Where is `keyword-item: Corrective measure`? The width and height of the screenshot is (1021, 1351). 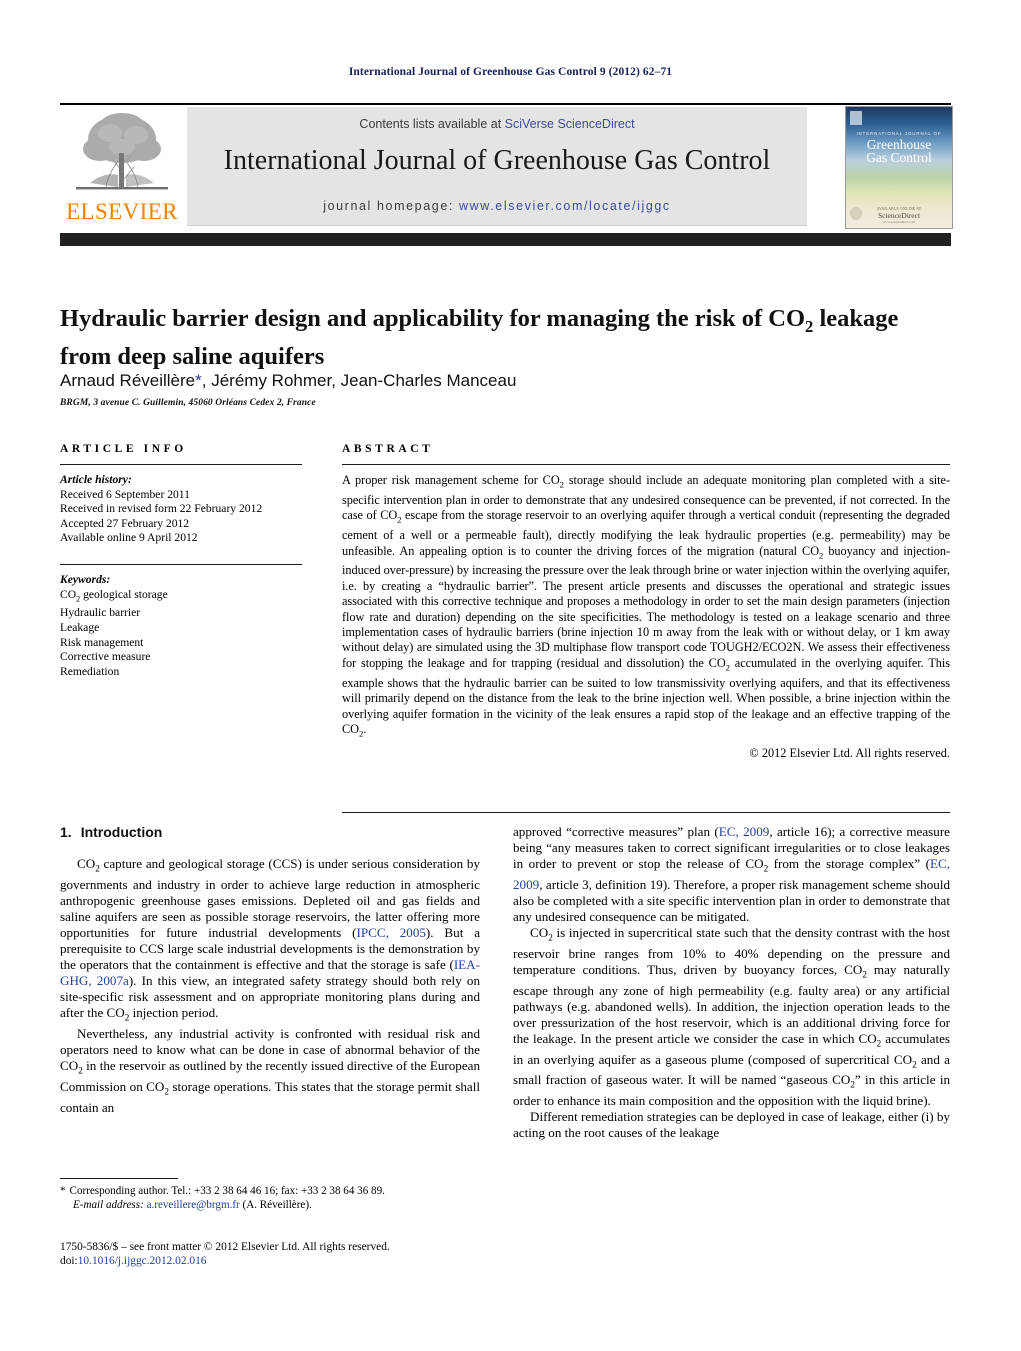 keyword-item: Corrective measure is located at coordinates (105, 657).